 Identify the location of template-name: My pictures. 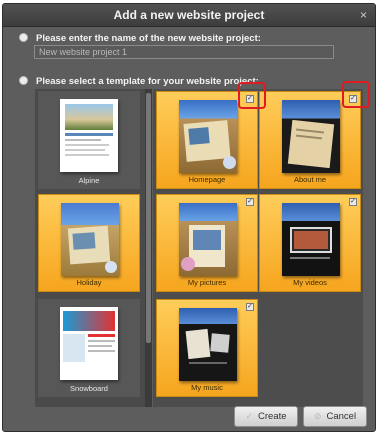
(207, 282).